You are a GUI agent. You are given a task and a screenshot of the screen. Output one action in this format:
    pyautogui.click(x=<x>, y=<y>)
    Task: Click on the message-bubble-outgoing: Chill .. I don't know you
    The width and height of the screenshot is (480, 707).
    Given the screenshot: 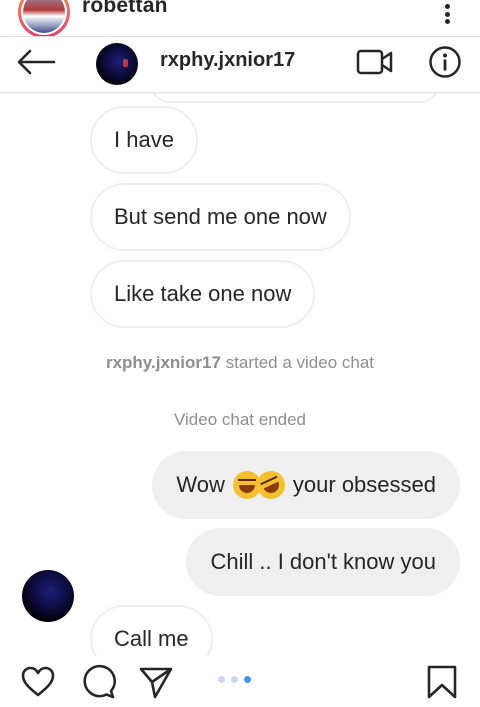 What is the action you would take?
    pyautogui.click(x=323, y=562)
    